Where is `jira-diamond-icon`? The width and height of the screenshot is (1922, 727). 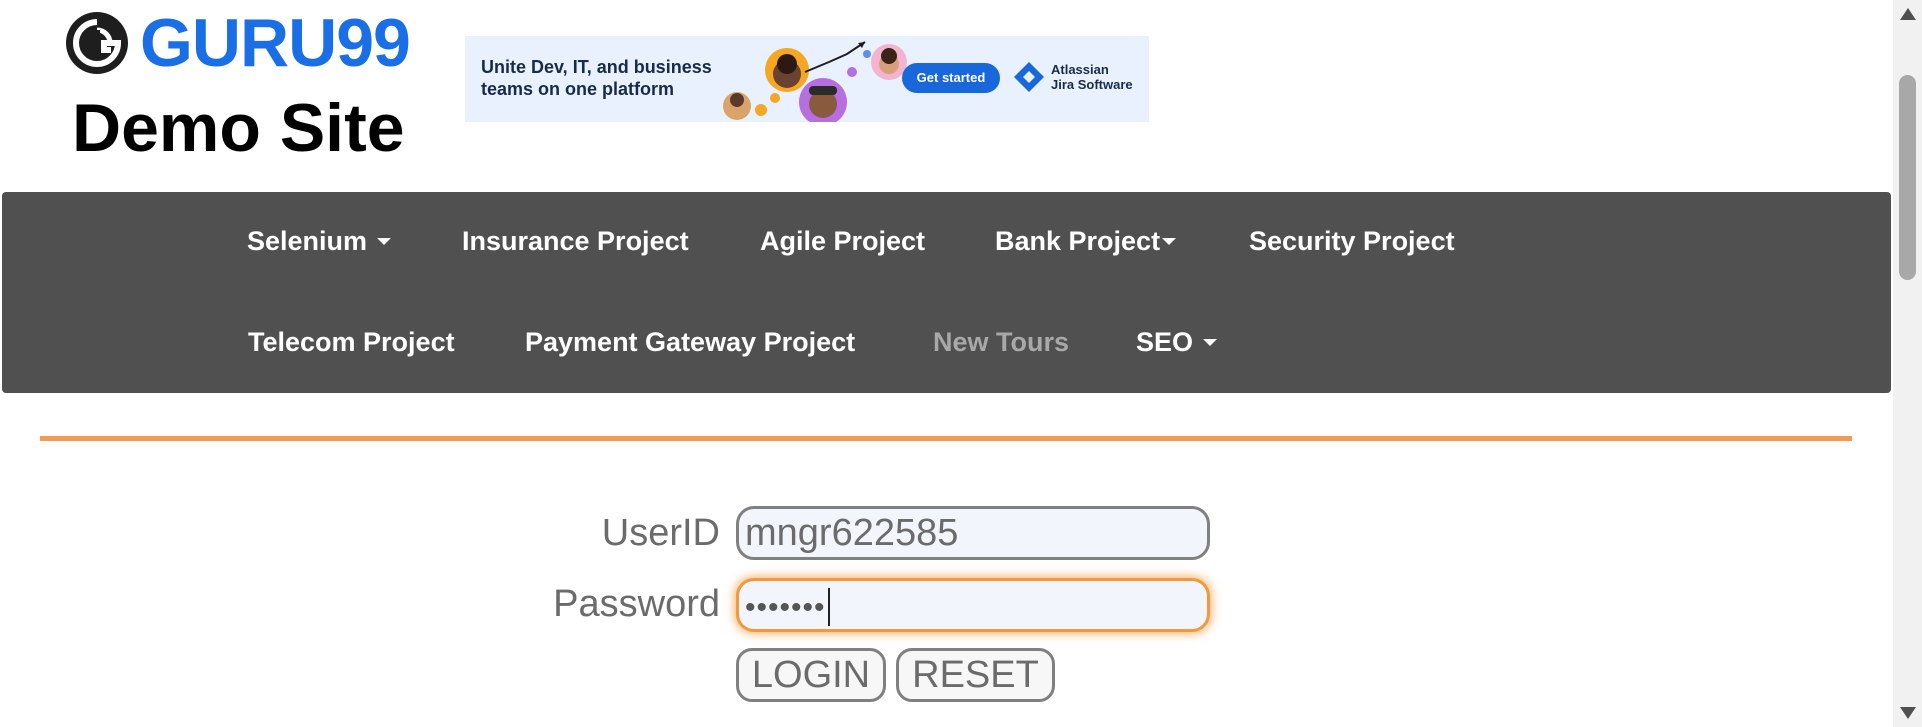
jira-diamond-icon is located at coordinates (1029, 77).